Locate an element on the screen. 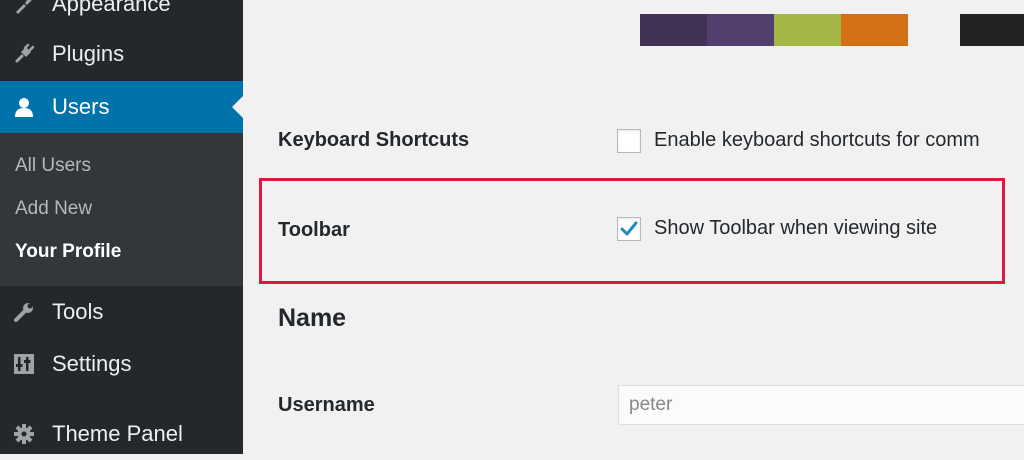  paintbrush-icon is located at coordinates (24, 8).